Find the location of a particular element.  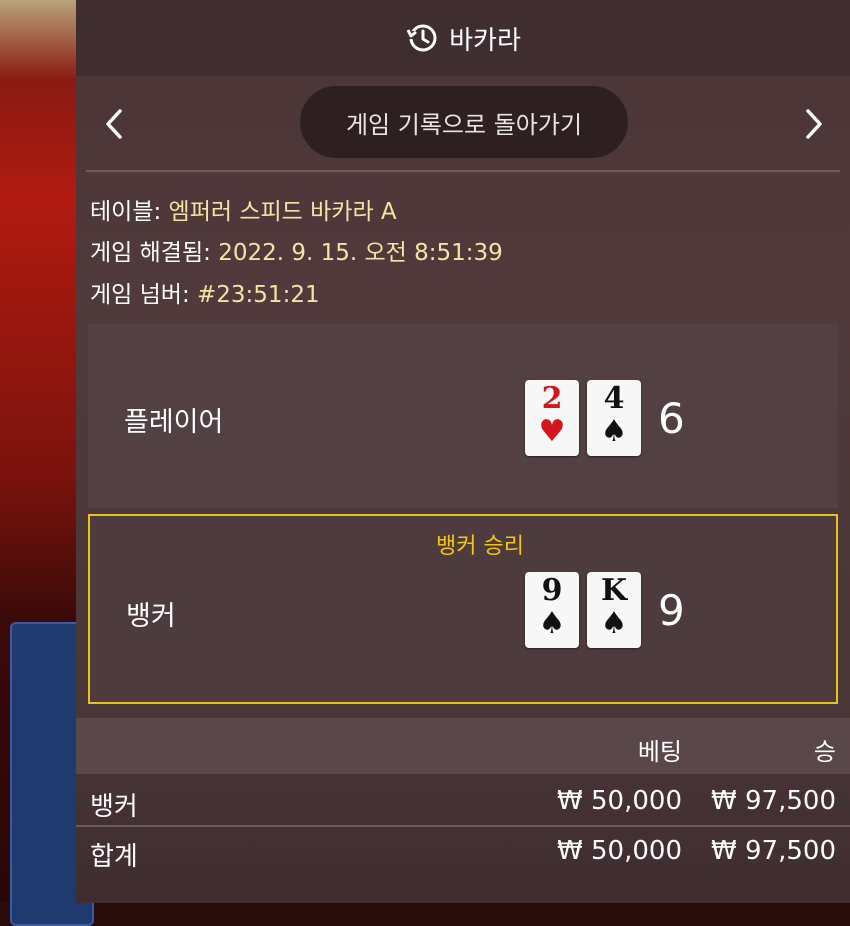

bet-column-header: 베팅 is located at coordinates (659, 752).